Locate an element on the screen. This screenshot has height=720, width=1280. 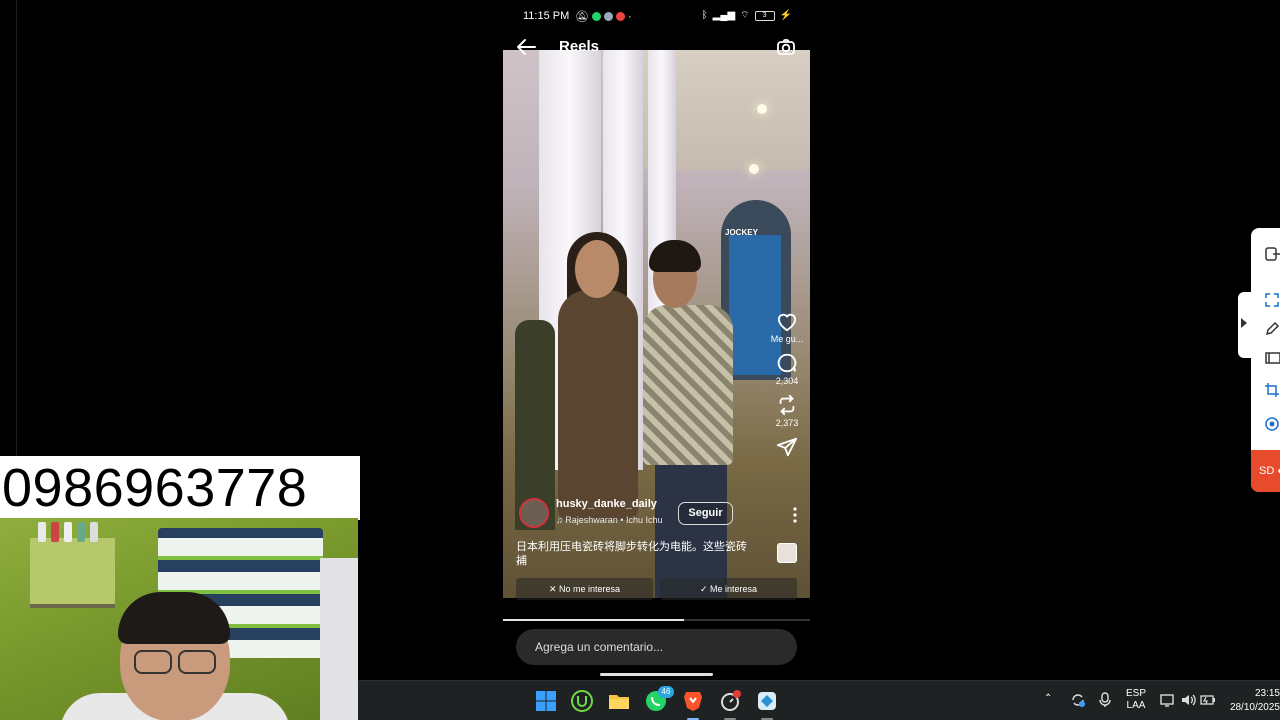
webcam-feed is located at coordinates (179, 619).